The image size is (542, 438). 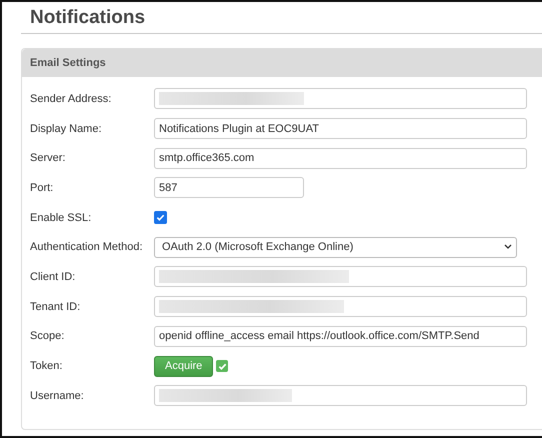 I want to click on input-field: Notifications Plugin at EOC9UAT, so click(x=340, y=129).